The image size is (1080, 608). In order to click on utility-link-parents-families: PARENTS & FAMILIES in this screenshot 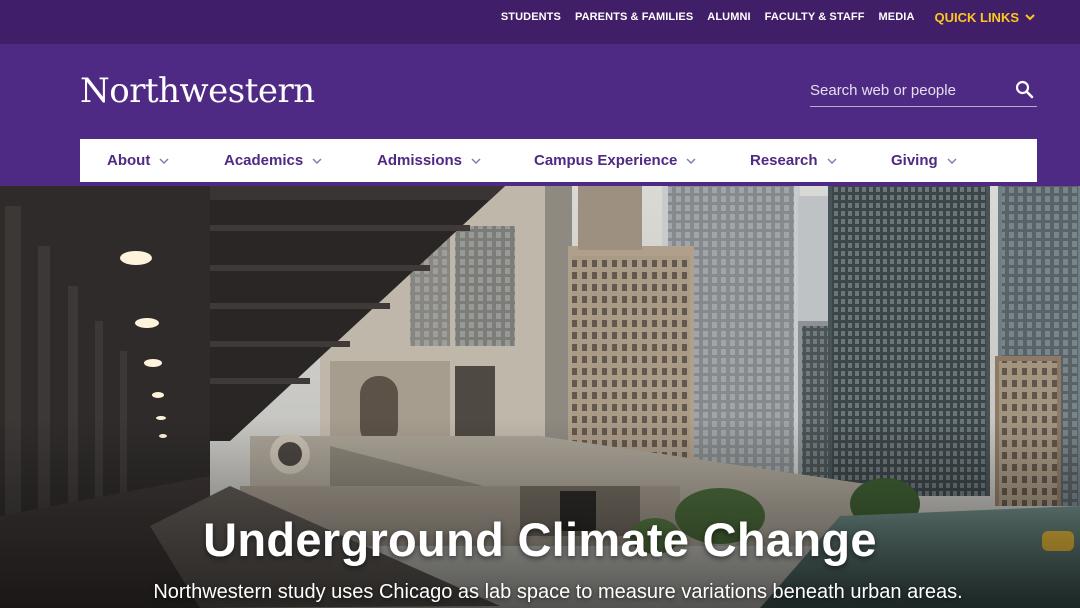, I will do `click(634, 17)`.